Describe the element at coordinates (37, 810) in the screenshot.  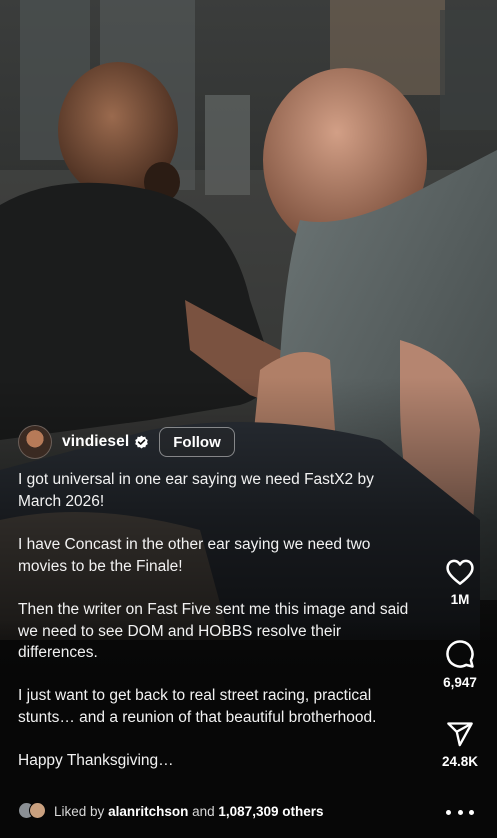
I see `liker-avatar` at that location.